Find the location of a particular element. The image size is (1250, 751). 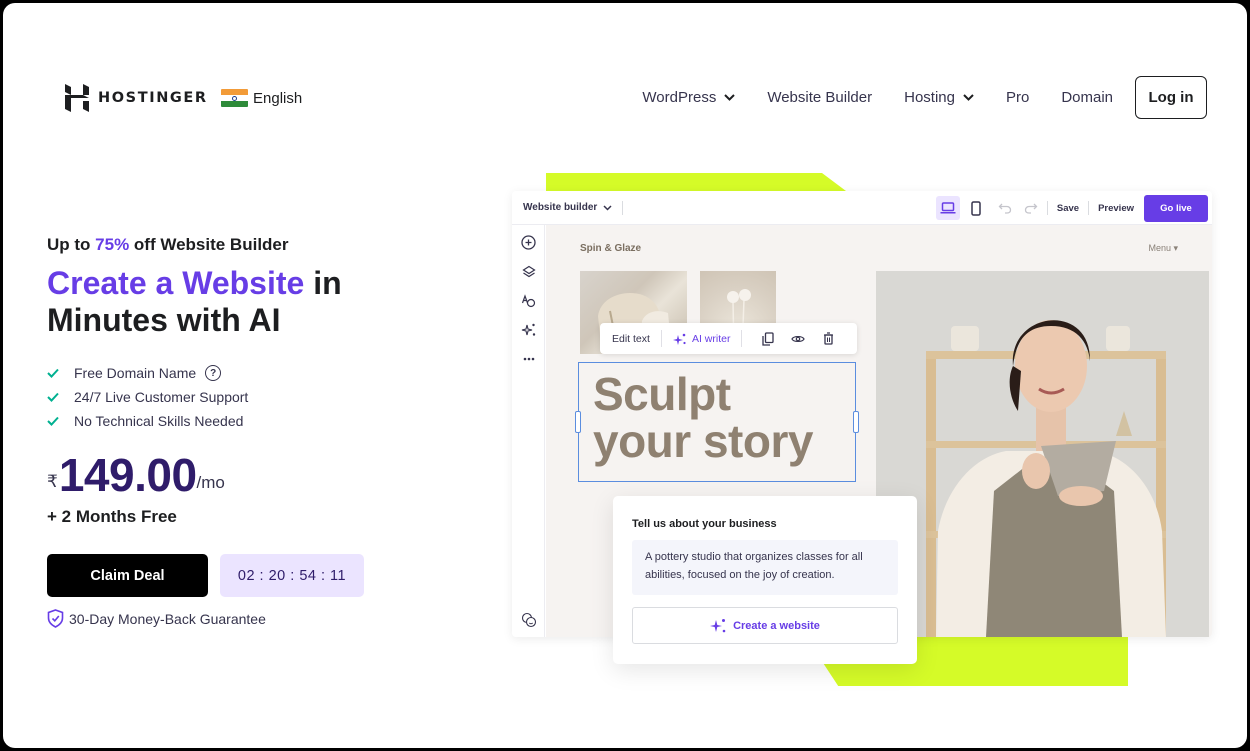

promo-suffix: off Website Builder is located at coordinates (209, 244).